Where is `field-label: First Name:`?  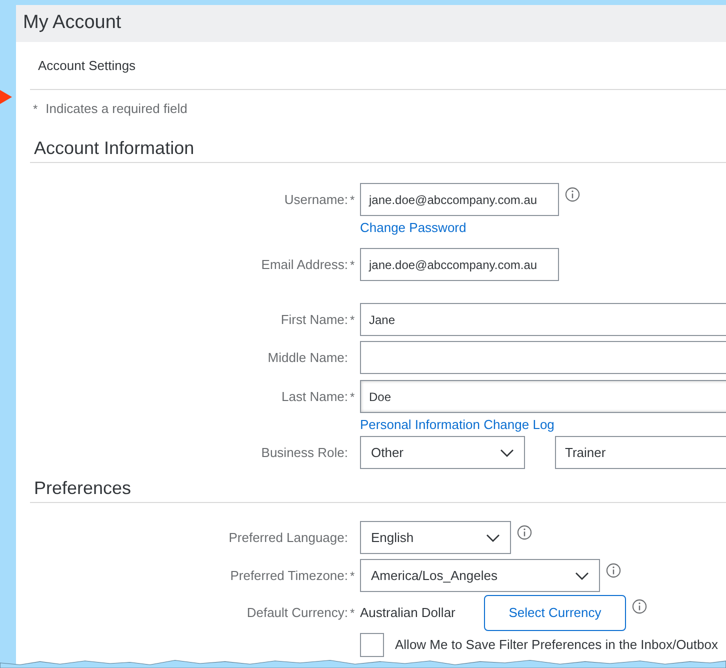
field-label: First Name: is located at coordinates (314, 319).